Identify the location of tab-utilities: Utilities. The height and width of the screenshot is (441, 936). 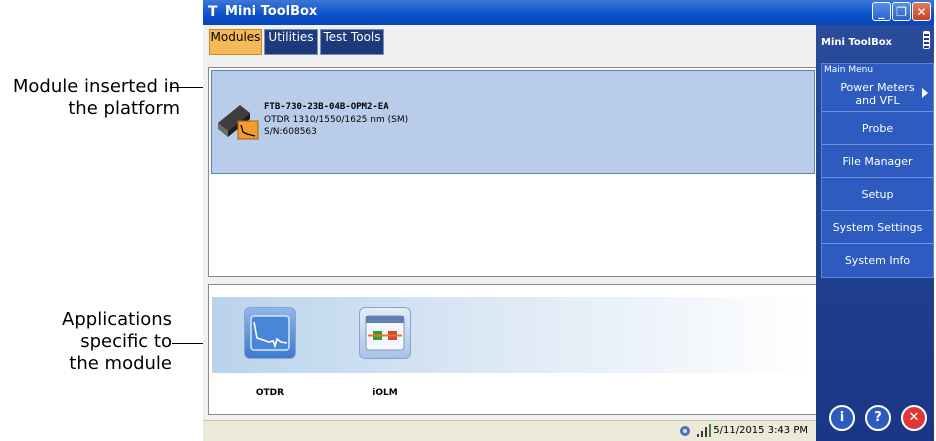
(291, 42).